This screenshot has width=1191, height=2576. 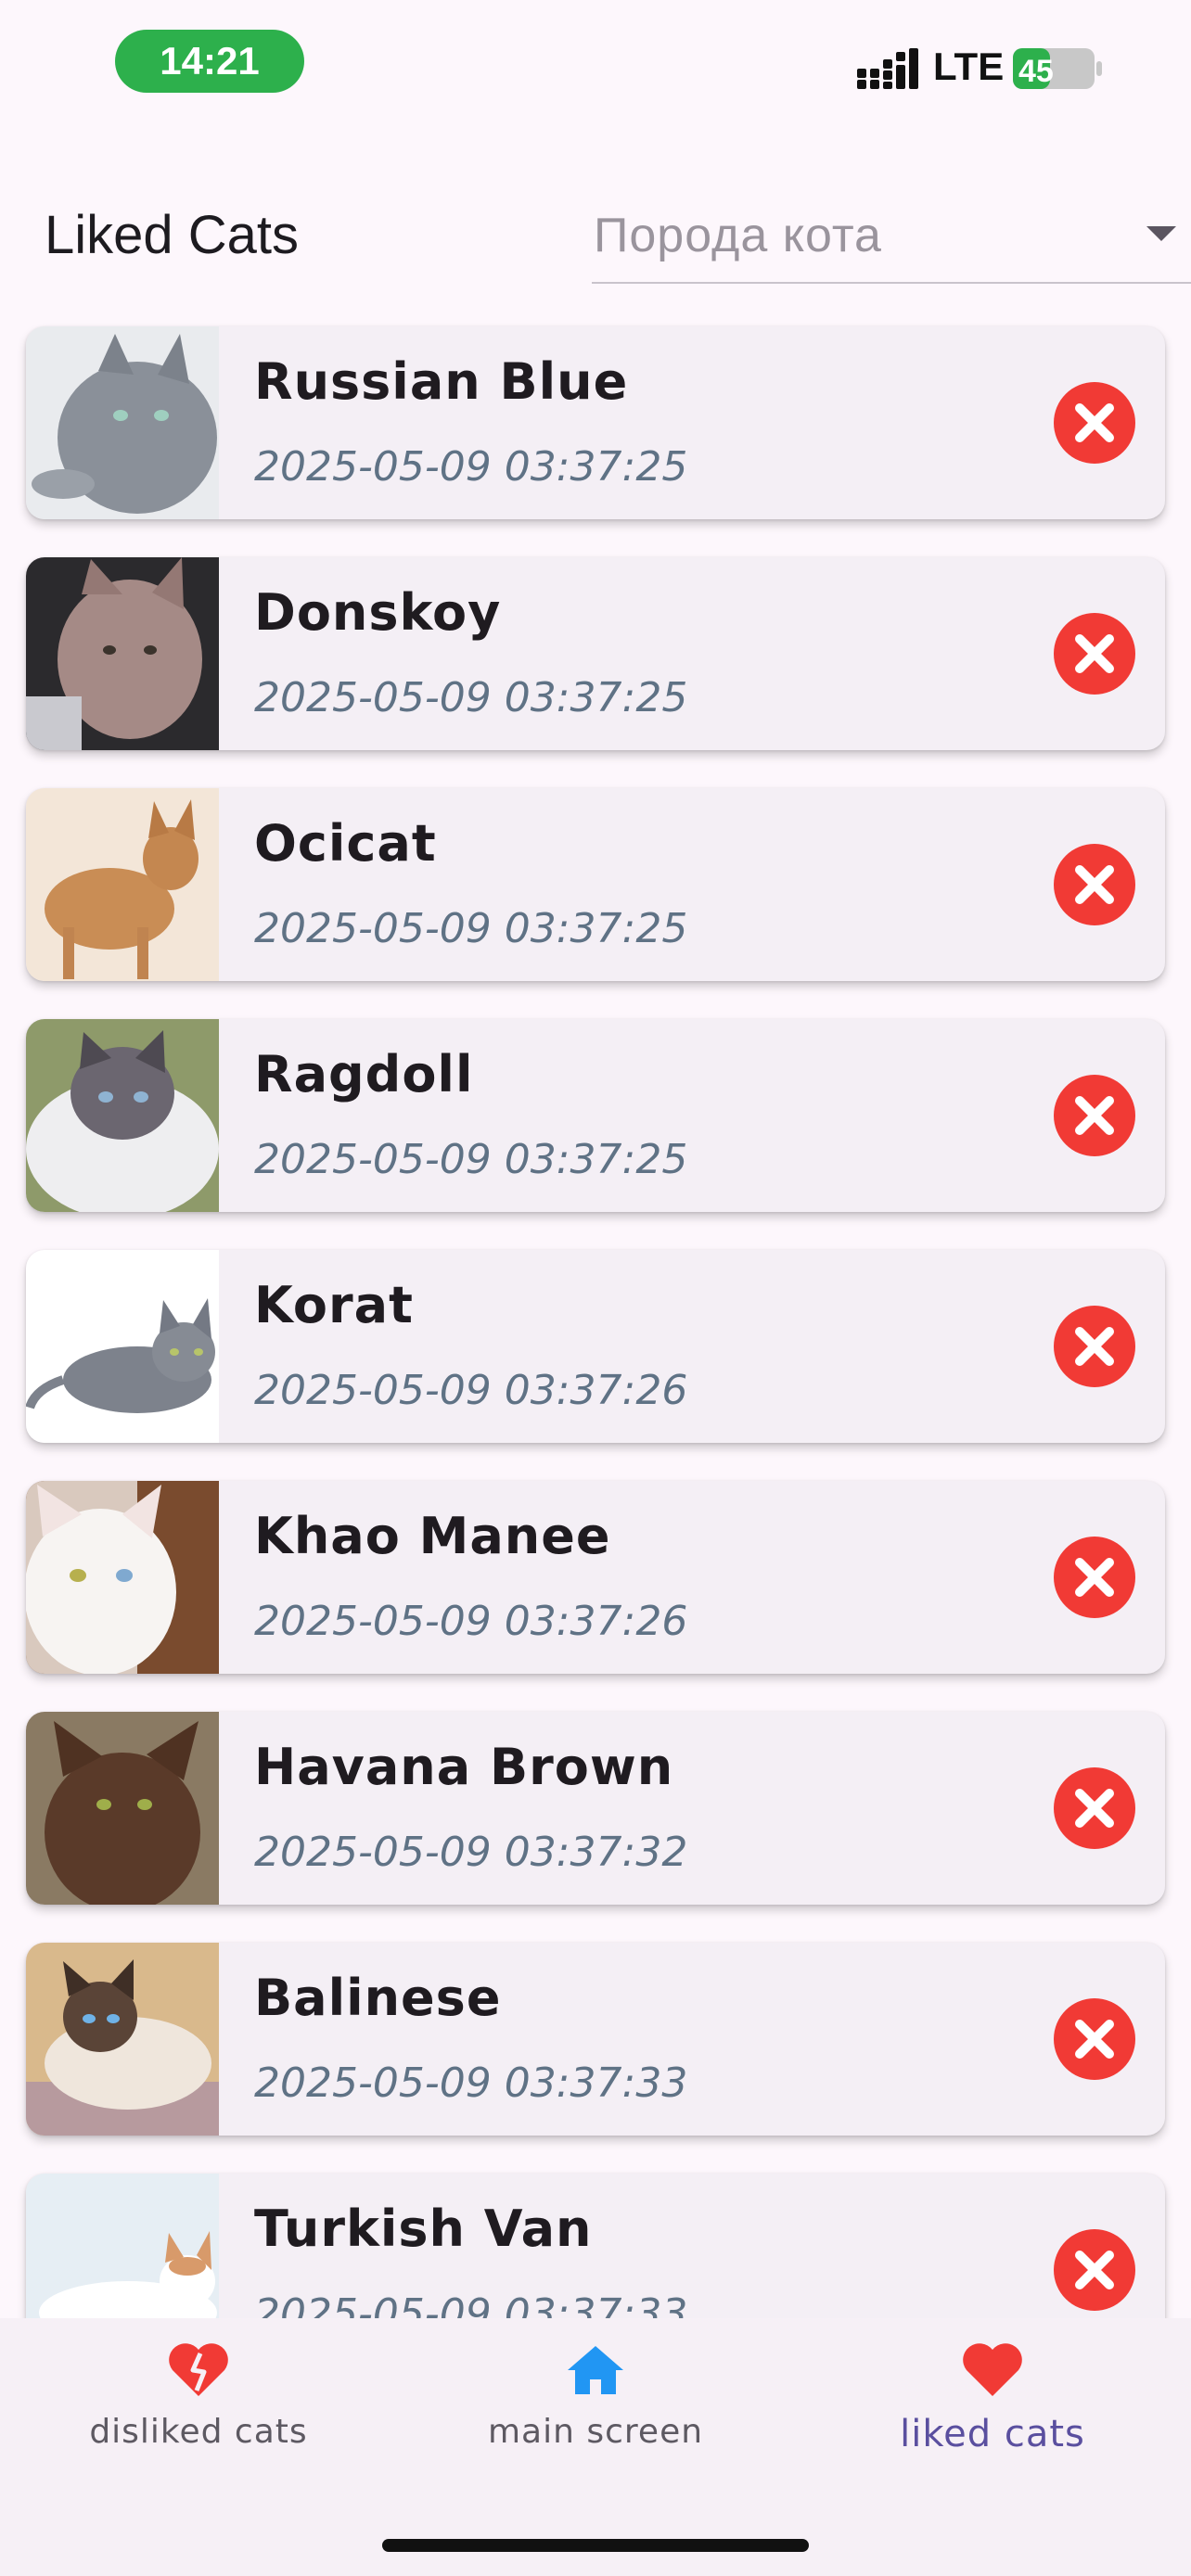 What do you see at coordinates (595, 884) in the screenshot?
I see `cat-card: Ocicat 2025-05-09 03:37:25` at bounding box center [595, 884].